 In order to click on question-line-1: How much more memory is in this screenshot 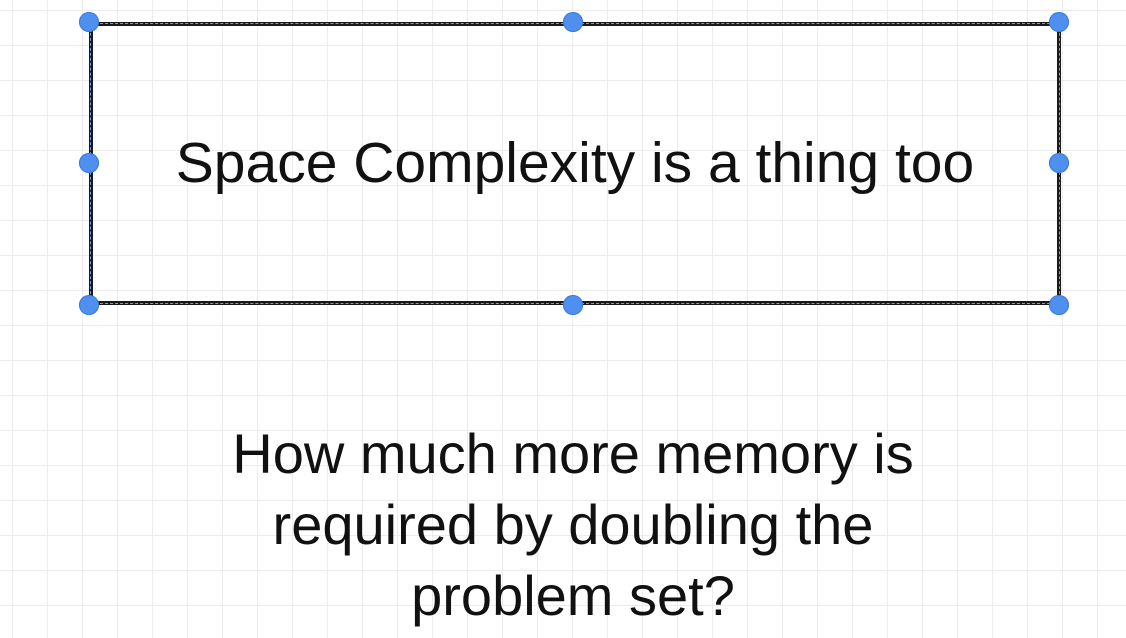, I will do `click(573, 453)`.